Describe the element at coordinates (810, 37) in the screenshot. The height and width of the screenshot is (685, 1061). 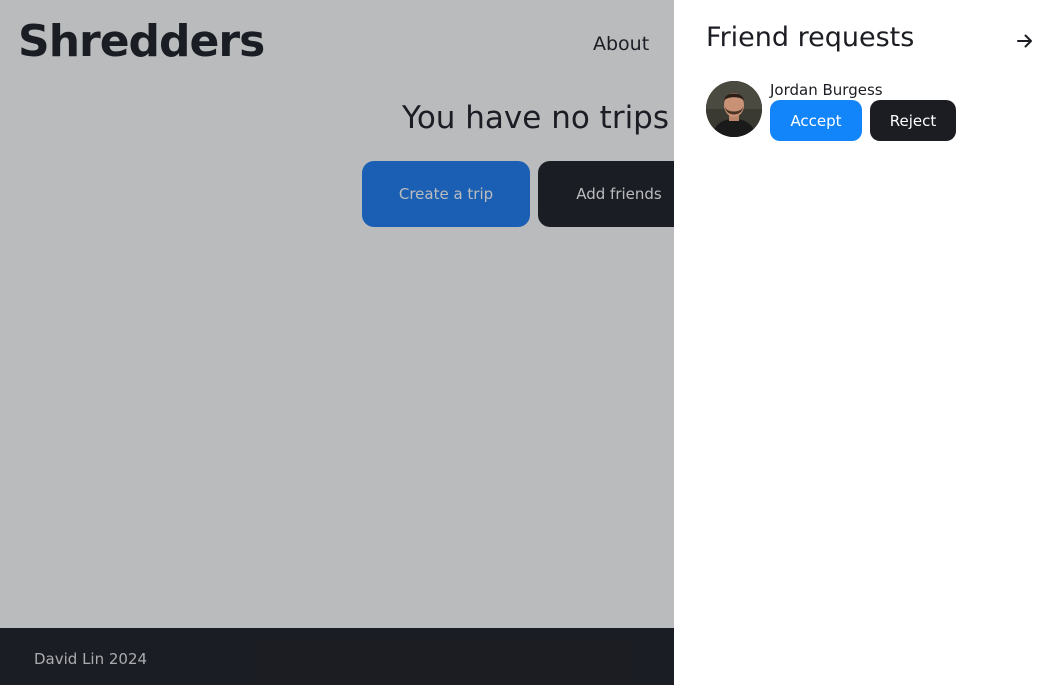
I see `drawer-title: Friend requests` at that location.